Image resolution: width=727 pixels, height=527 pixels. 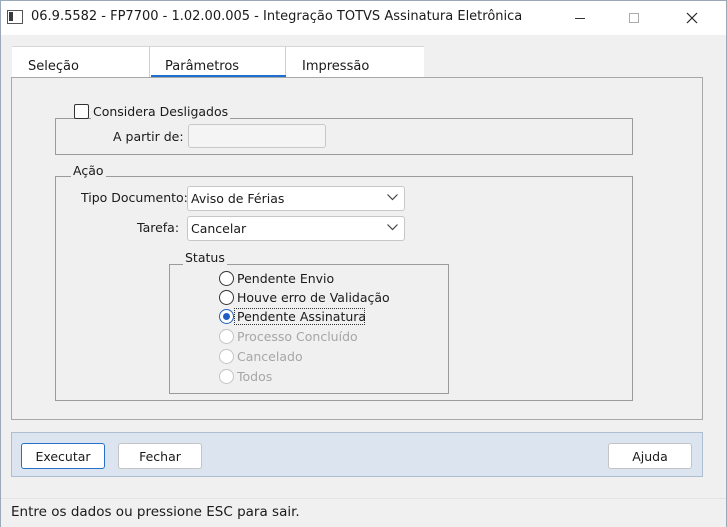 What do you see at coordinates (226, 336) in the screenshot?
I see `radio-processo-concluido` at bounding box center [226, 336].